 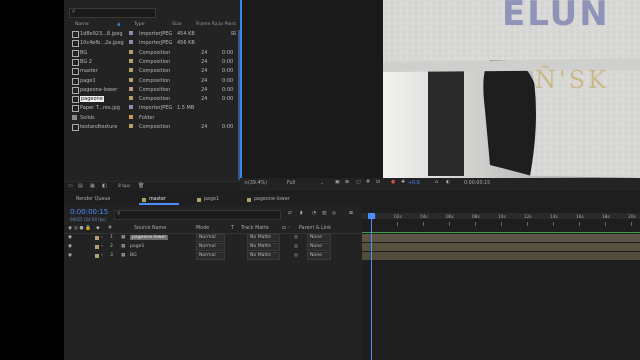 I want to click on project-item: master Composition 24 0:00, so click(x=154, y=71).